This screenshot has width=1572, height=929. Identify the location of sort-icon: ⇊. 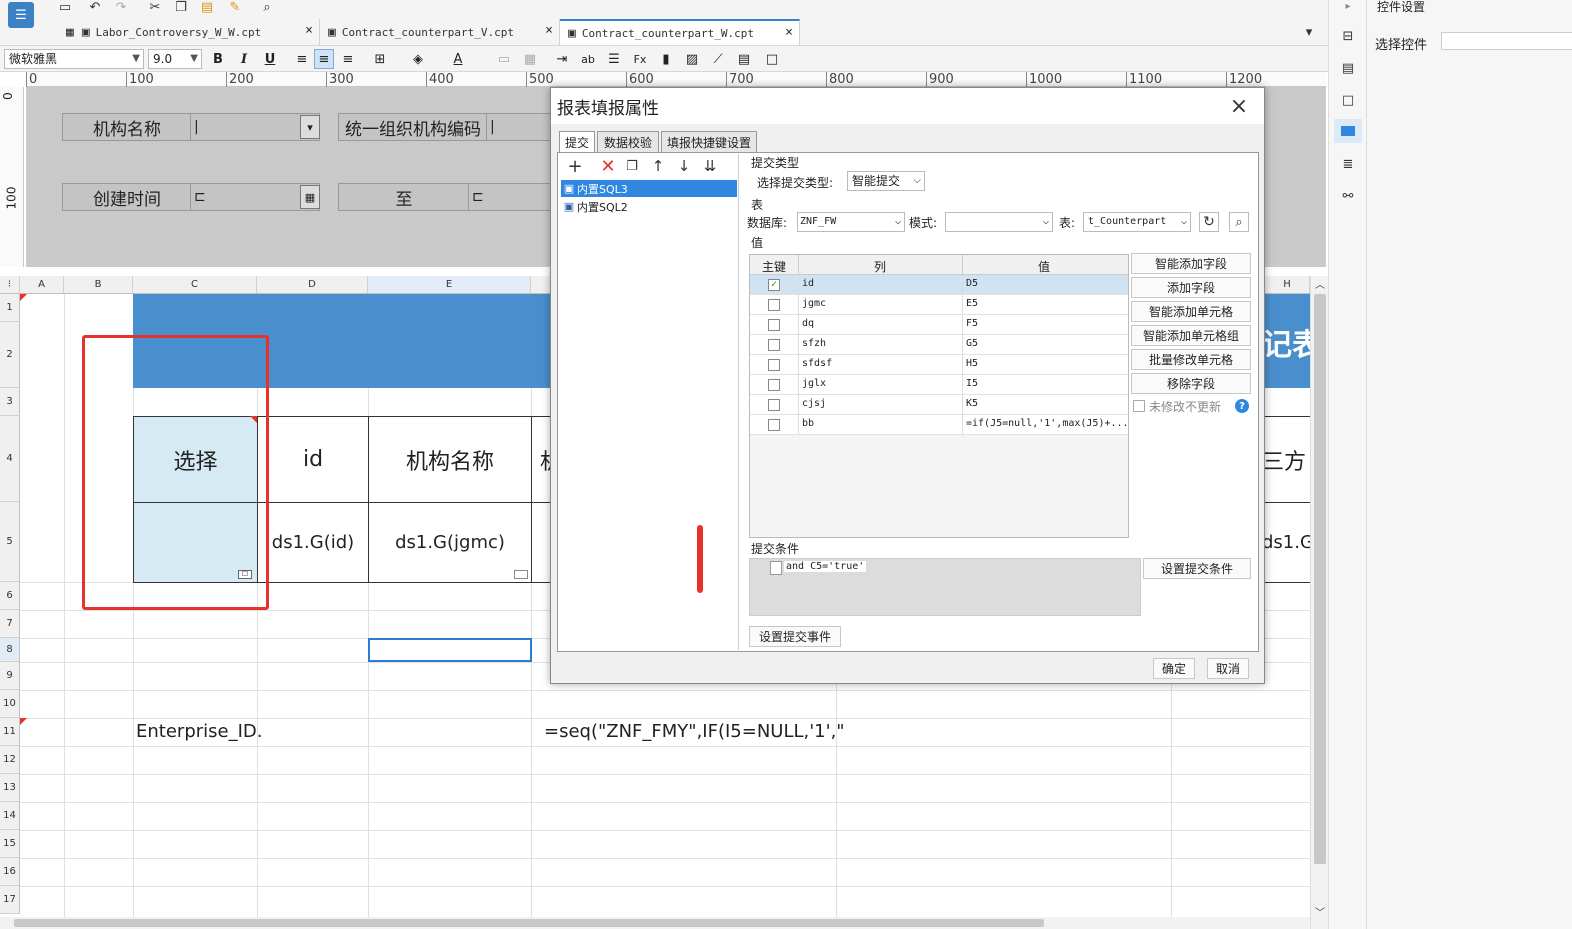
(710, 166).